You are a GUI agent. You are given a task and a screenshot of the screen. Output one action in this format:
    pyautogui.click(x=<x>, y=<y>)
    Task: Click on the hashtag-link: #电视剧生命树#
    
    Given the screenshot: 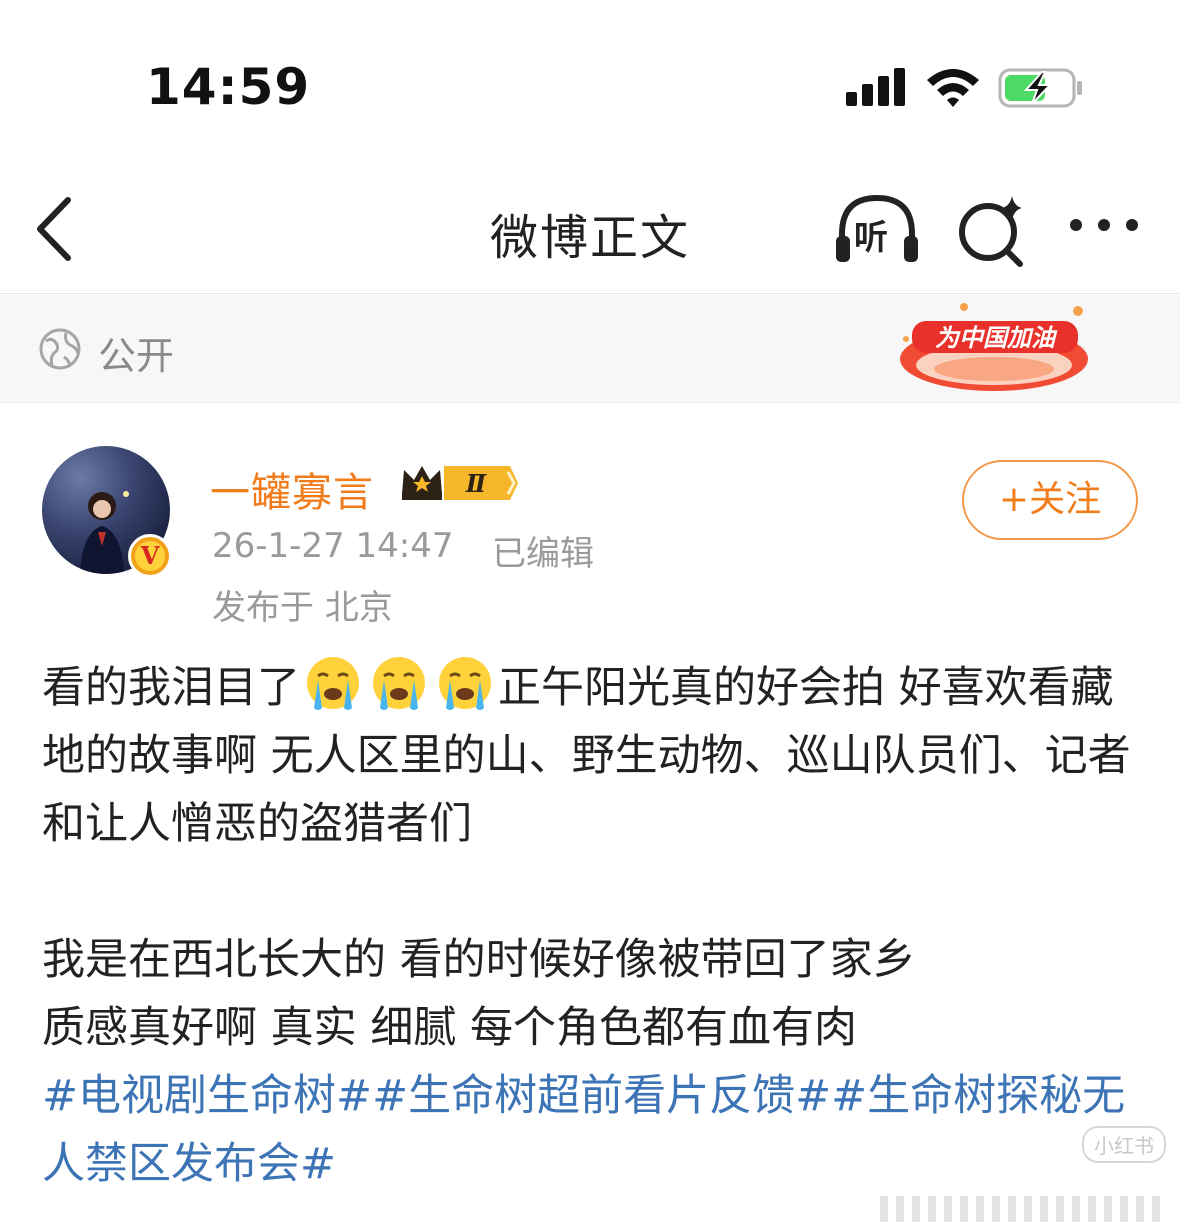 What is the action you would take?
    pyautogui.click(x=207, y=1096)
    